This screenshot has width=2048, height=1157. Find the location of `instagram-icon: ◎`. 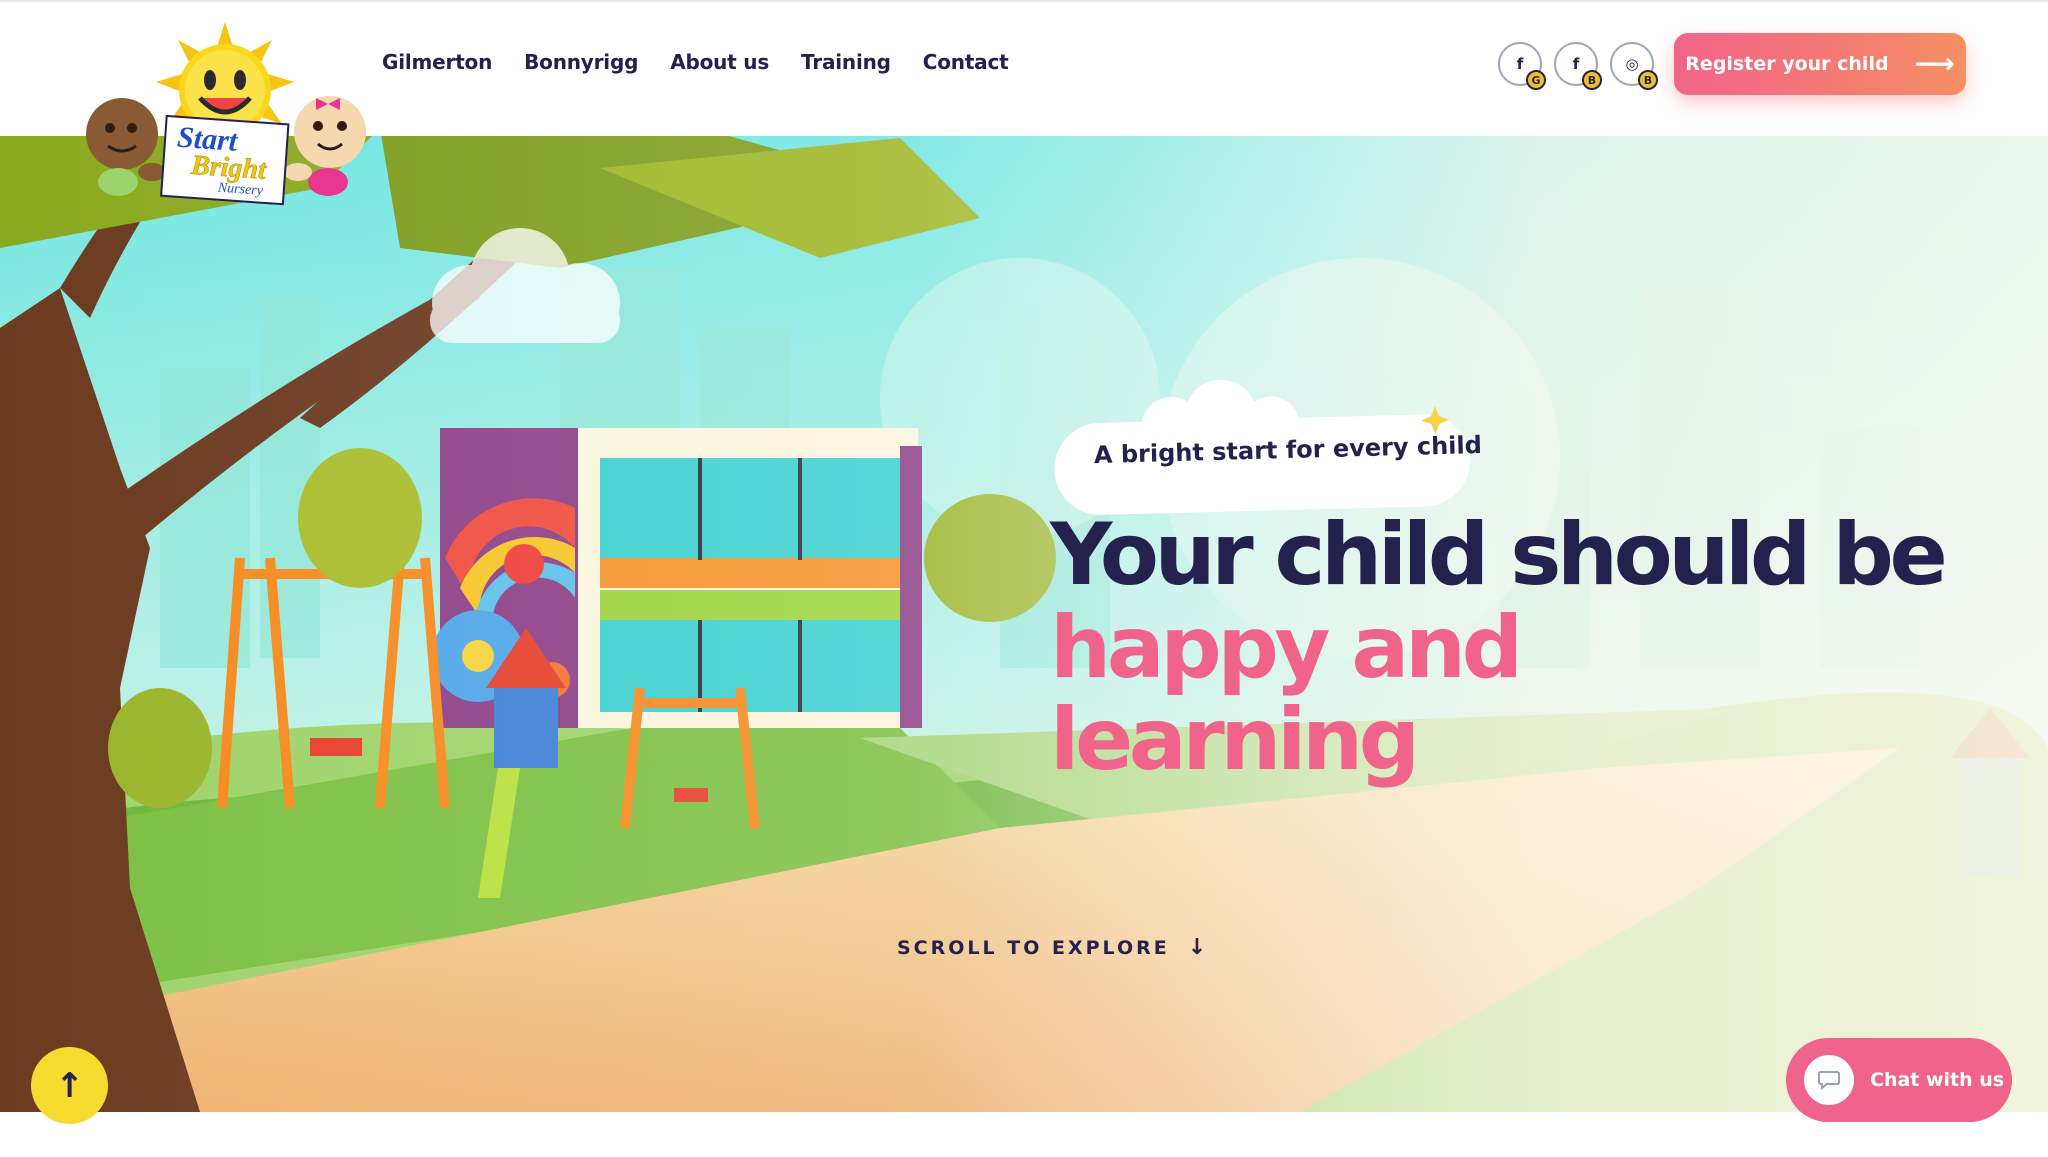

instagram-icon: ◎ is located at coordinates (1632, 64).